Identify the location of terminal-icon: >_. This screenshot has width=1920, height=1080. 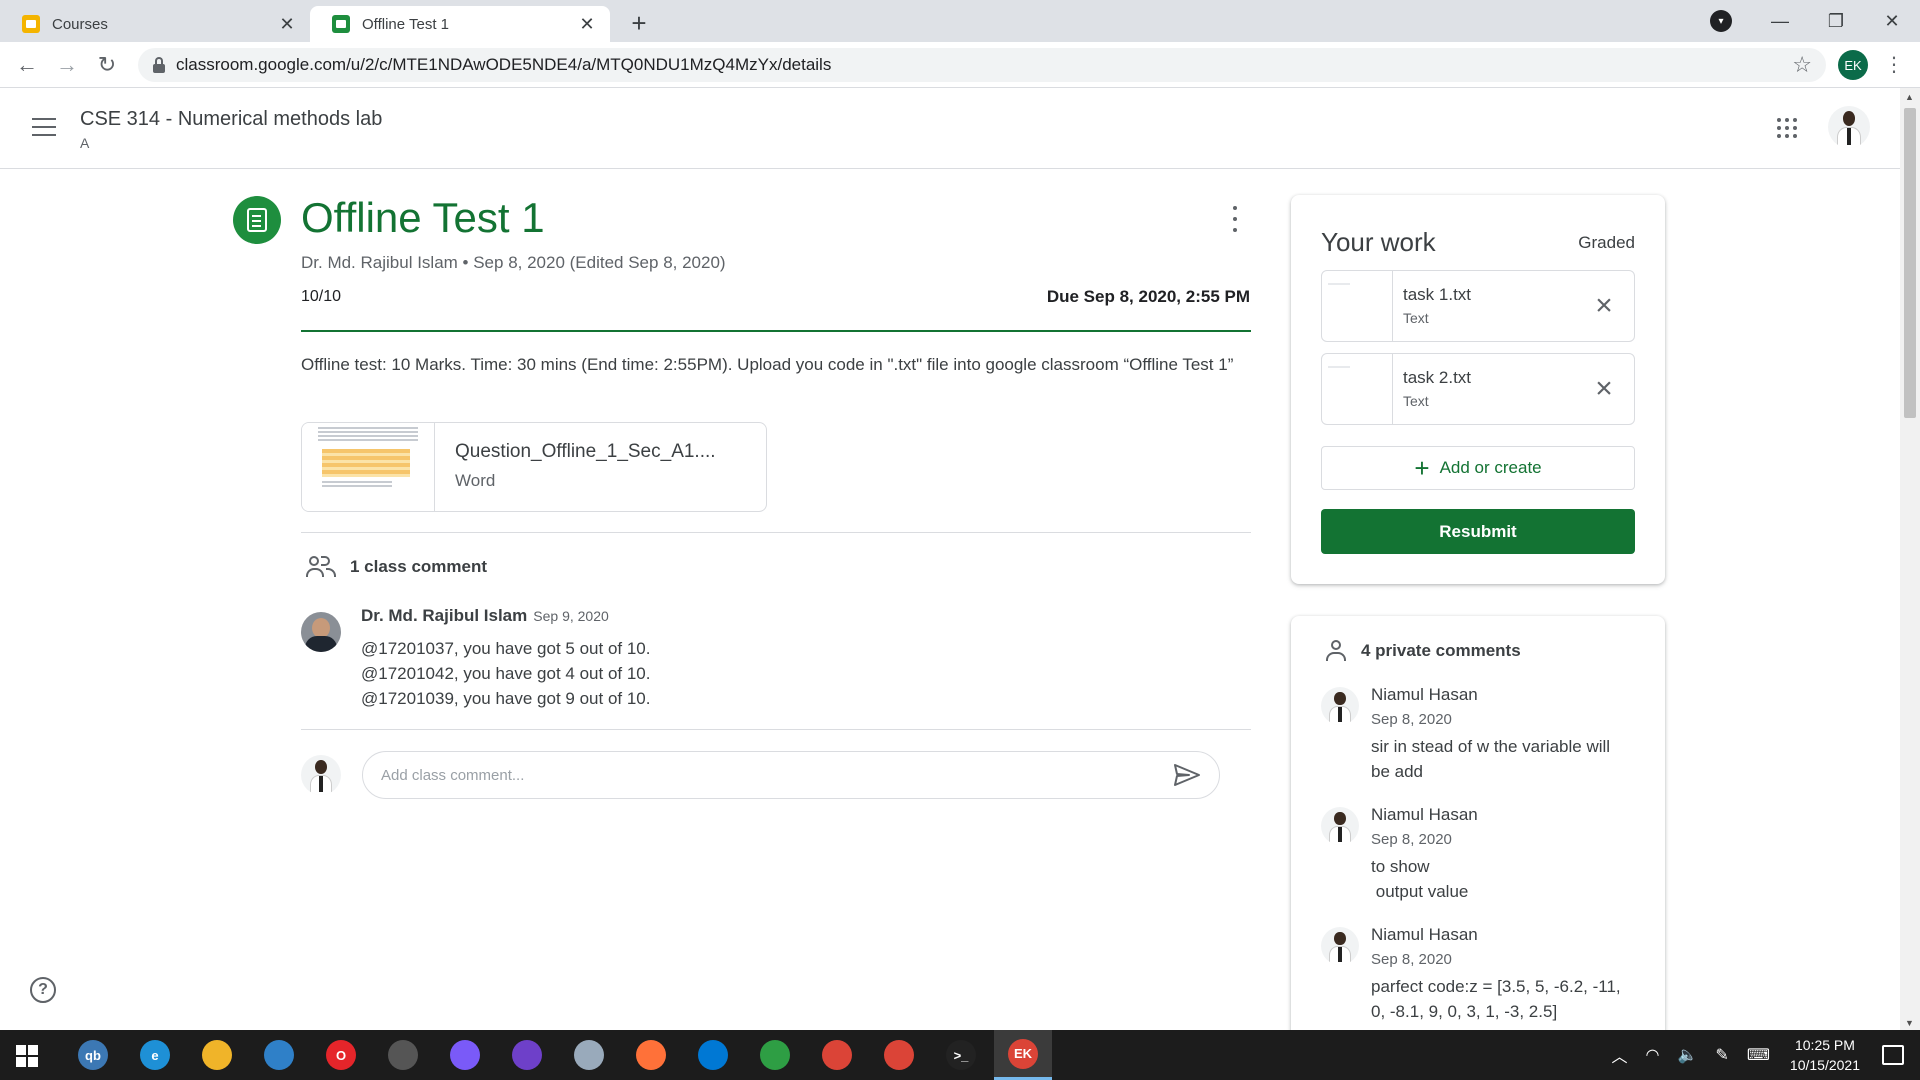
(961, 1055).